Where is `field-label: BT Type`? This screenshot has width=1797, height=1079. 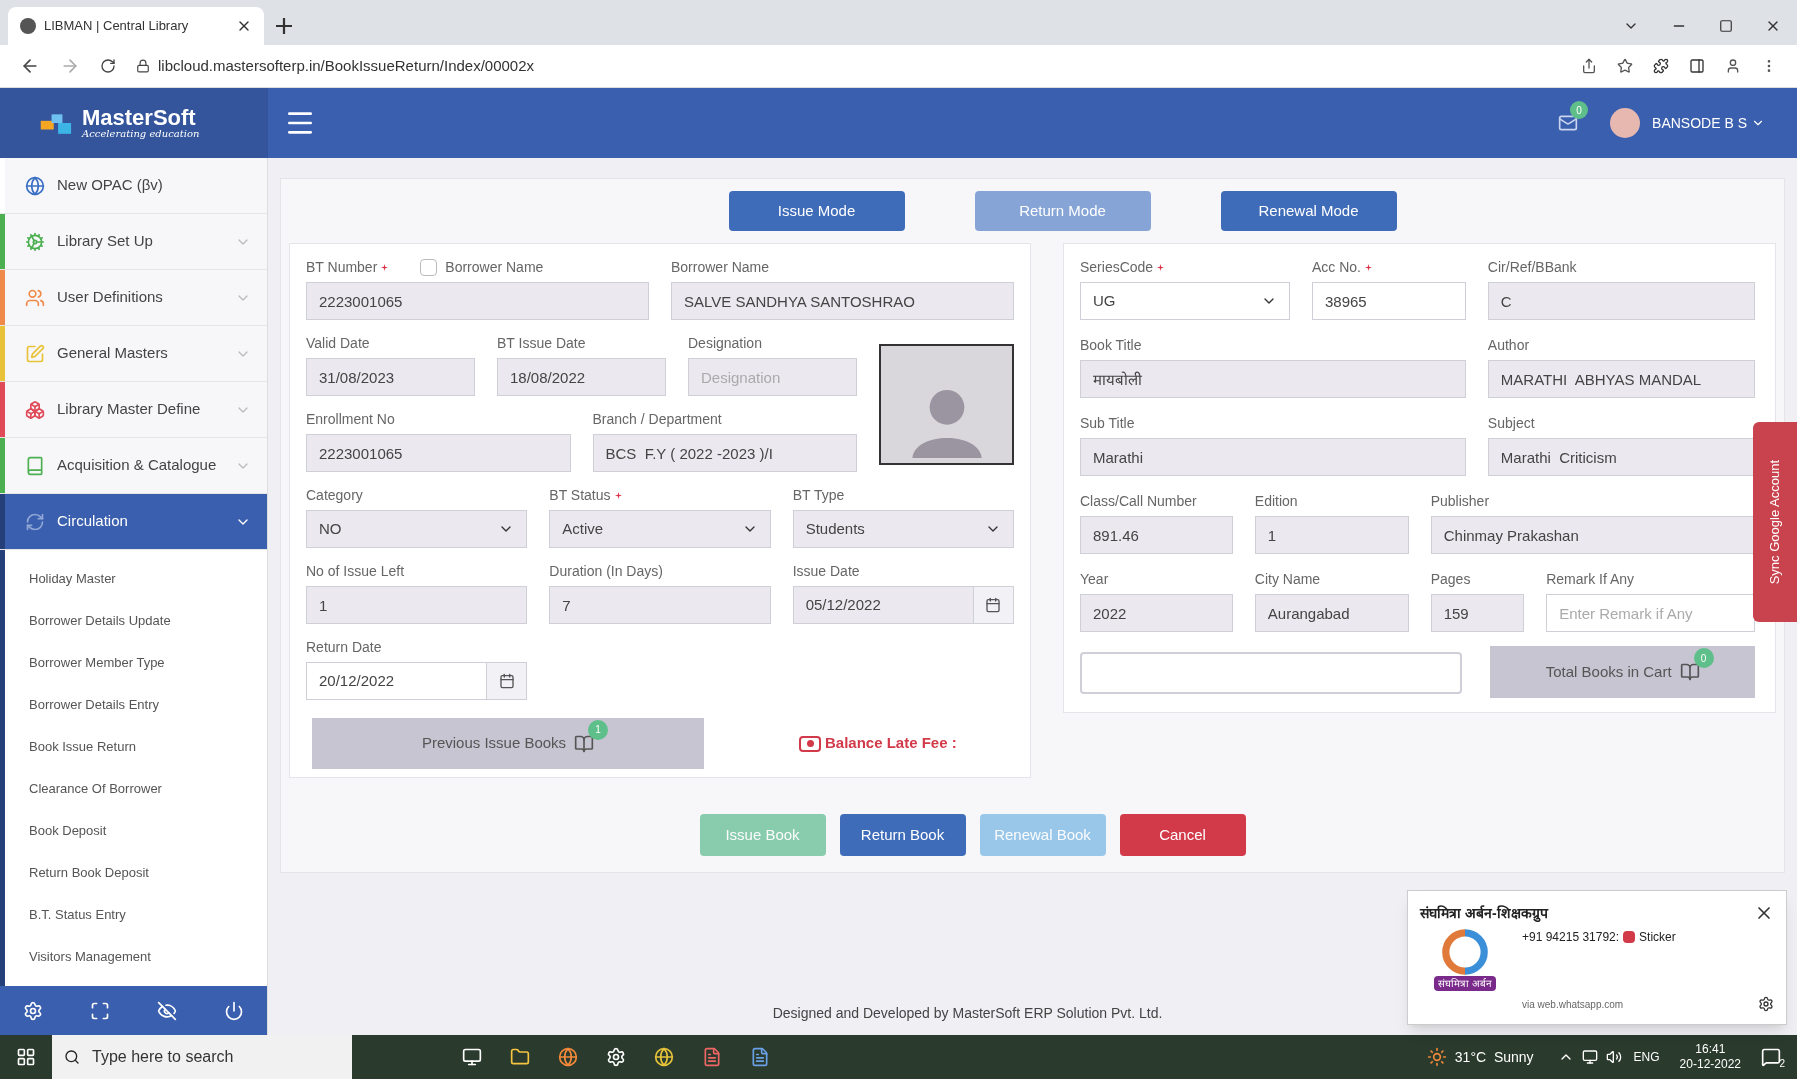 field-label: BT Type is located at coordinates (818, 495).